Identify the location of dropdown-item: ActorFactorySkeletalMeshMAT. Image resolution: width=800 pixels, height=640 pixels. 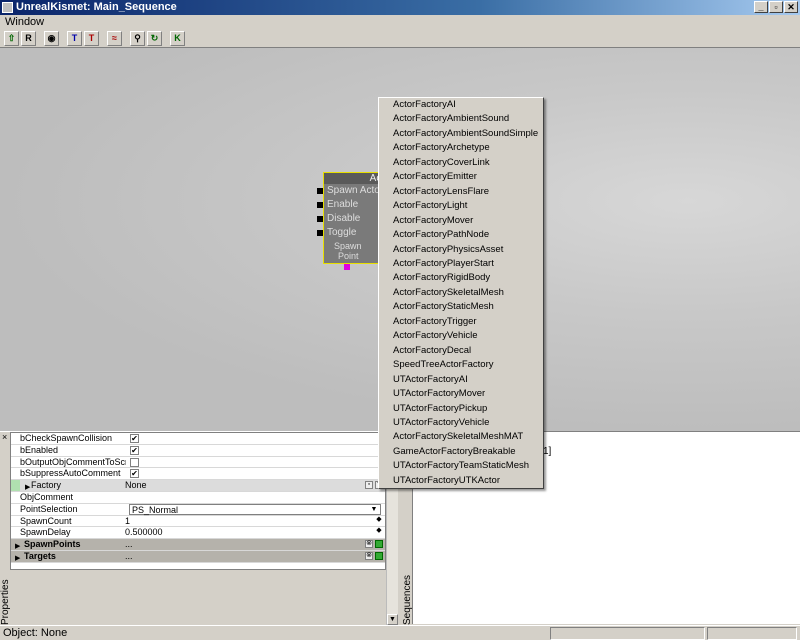
(461, 437).